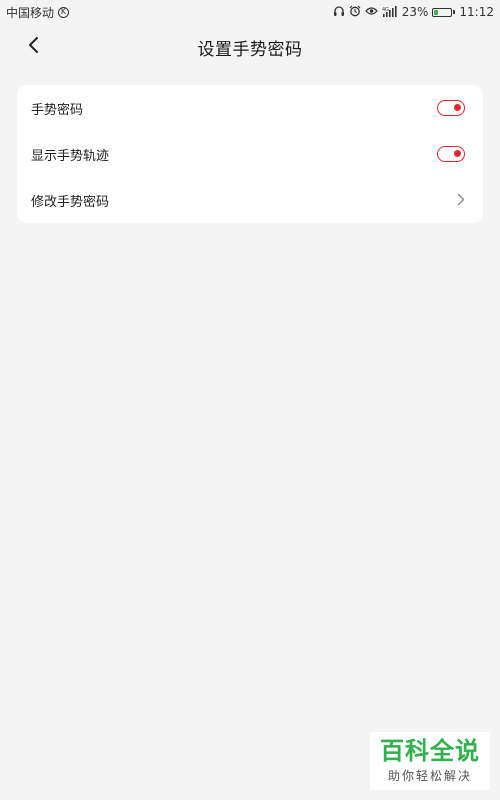  I want to click on watermark-title: 百科全说, so click(430, 751).